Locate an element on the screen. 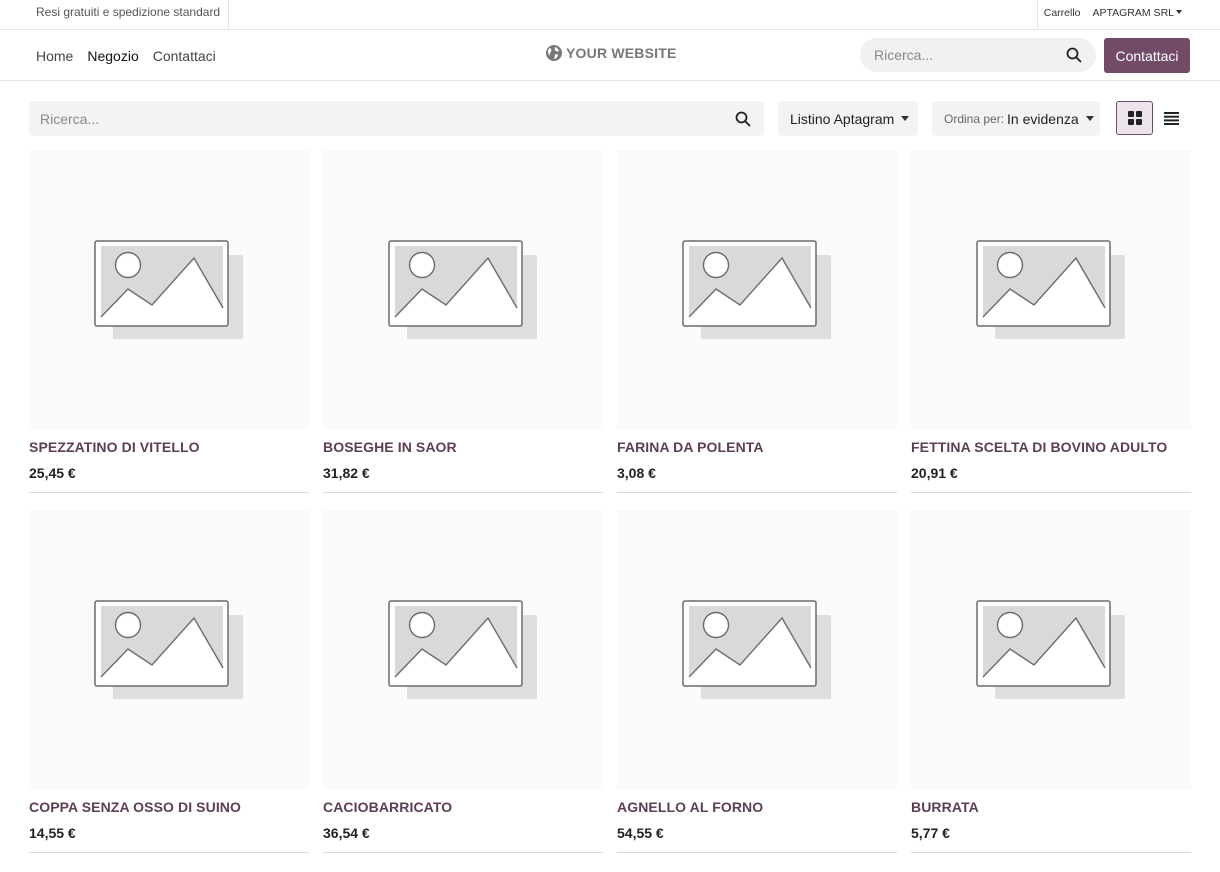  grid-view-icon is located at coordinates (1134, 118).